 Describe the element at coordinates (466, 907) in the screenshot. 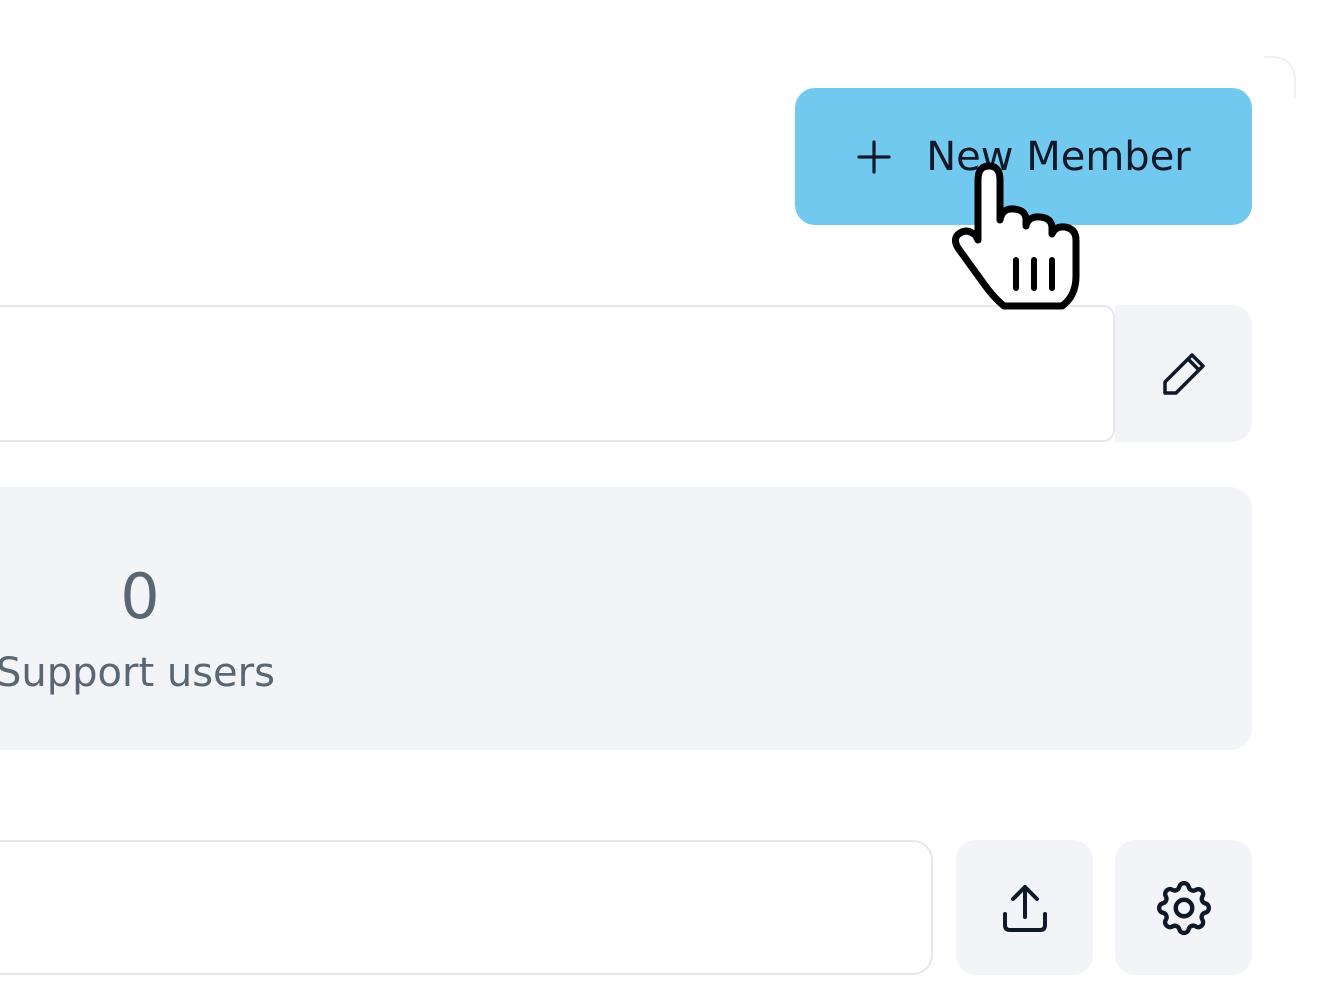

I see `search-field` at that location.